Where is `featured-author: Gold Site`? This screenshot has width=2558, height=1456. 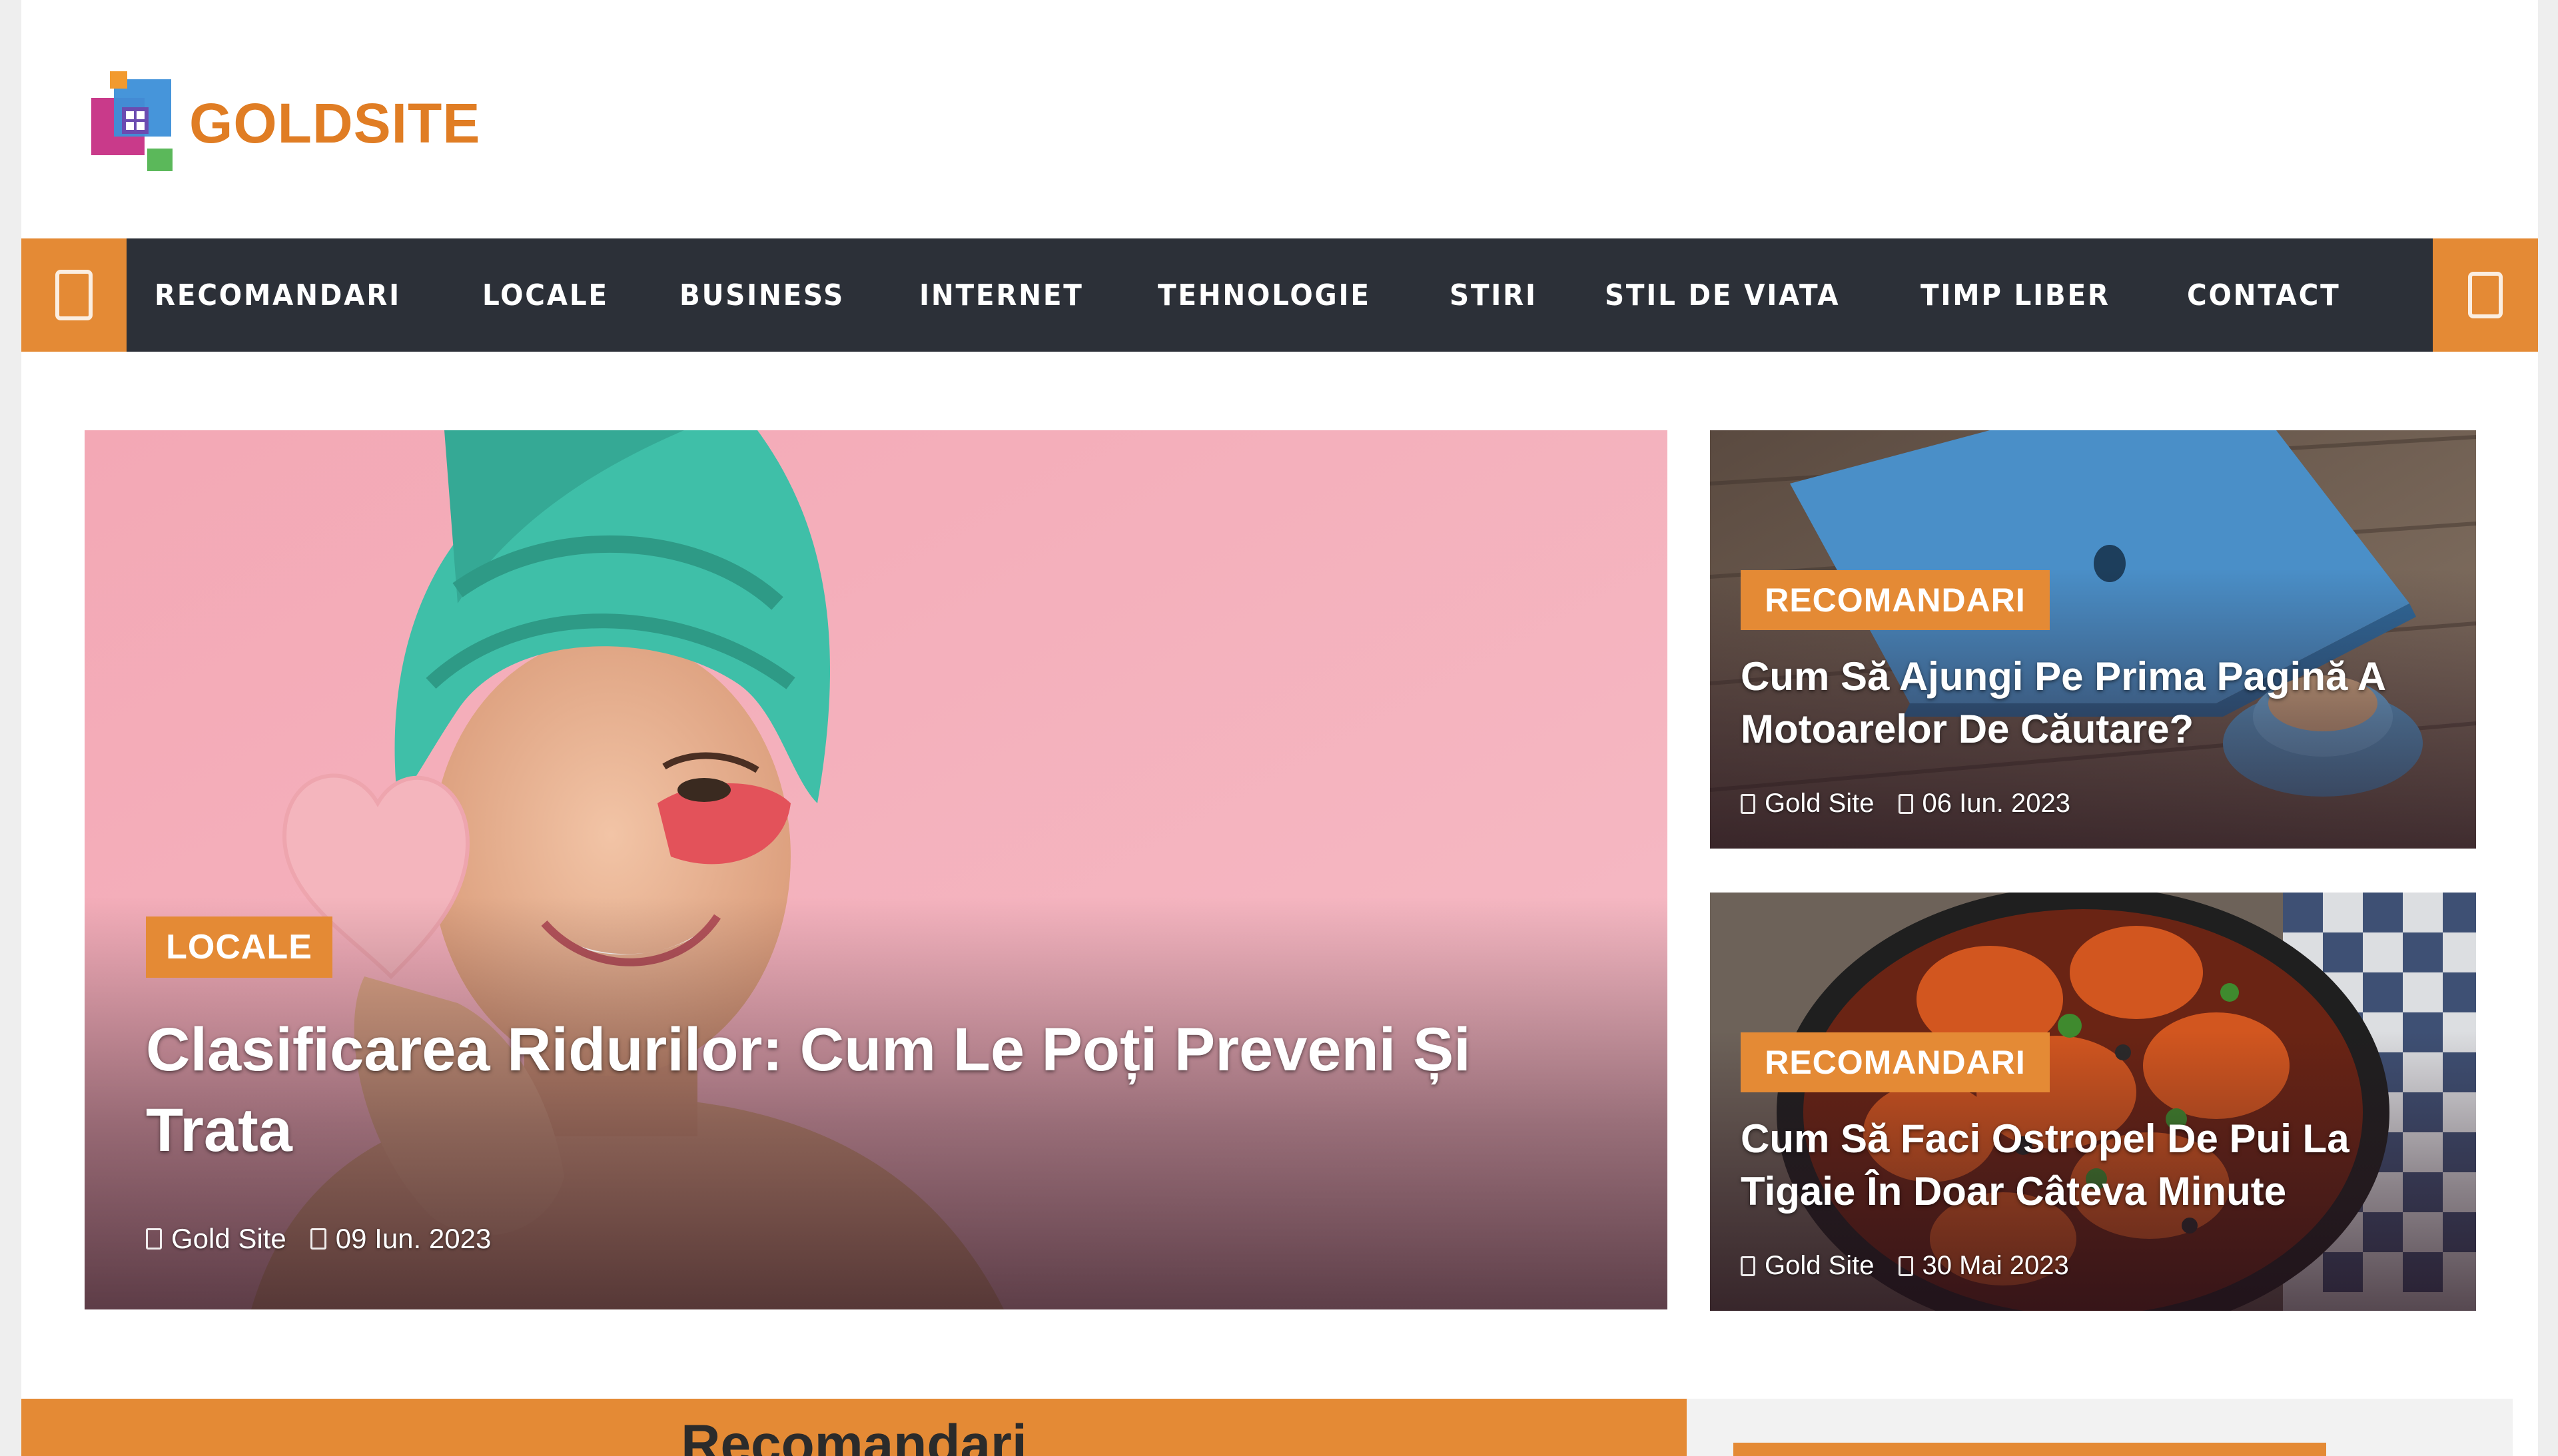
featured-author: Gold Site is located at coordinates (228, 1239).